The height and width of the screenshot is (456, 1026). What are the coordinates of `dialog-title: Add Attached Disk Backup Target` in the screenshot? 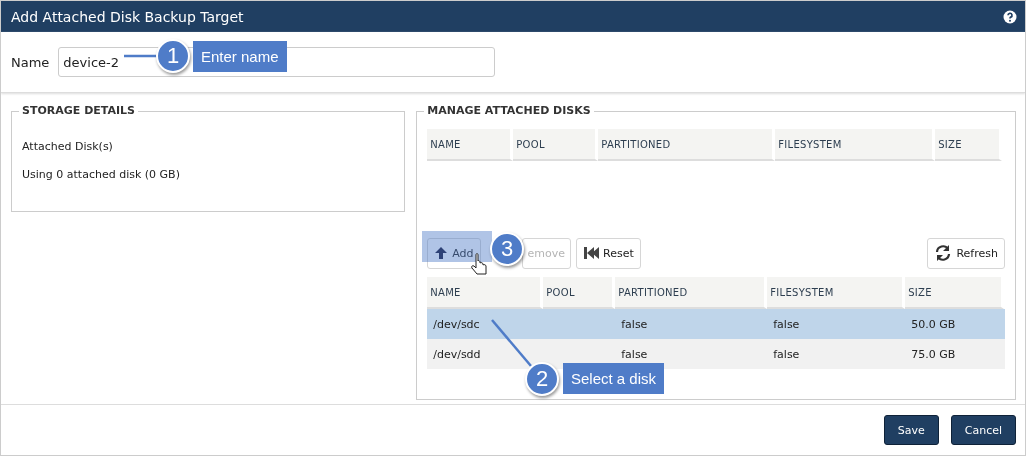 It's located at (127, 16).